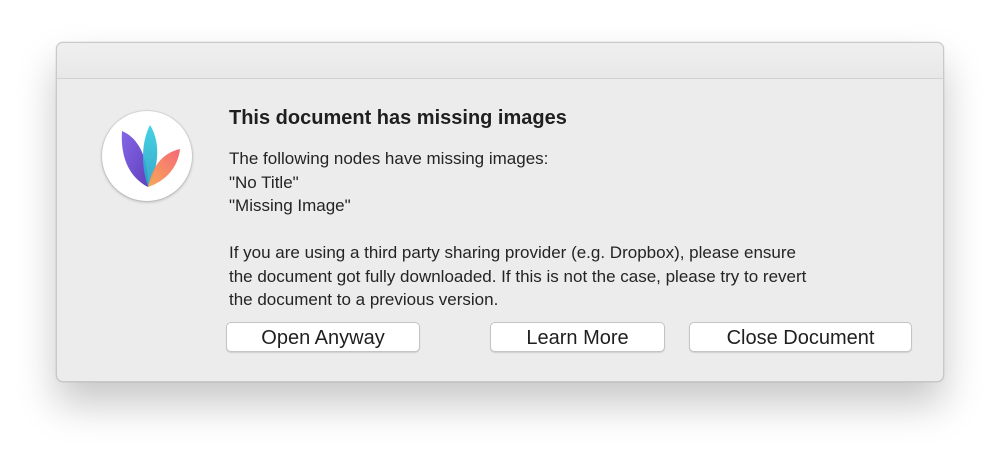 This screenshot has height=452, width=1000. Describe the element at coordinates (264, 182) in the screenshot. I see `missing-node-name: "No Title"` at that location.